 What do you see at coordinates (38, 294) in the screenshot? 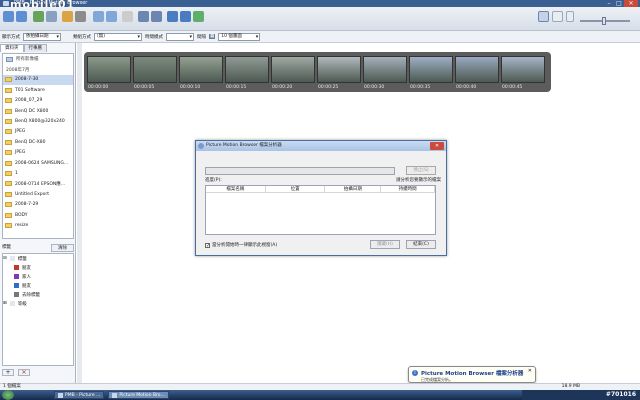
I see `tag-item: 去除標籤` at bounding box center [38, 294].